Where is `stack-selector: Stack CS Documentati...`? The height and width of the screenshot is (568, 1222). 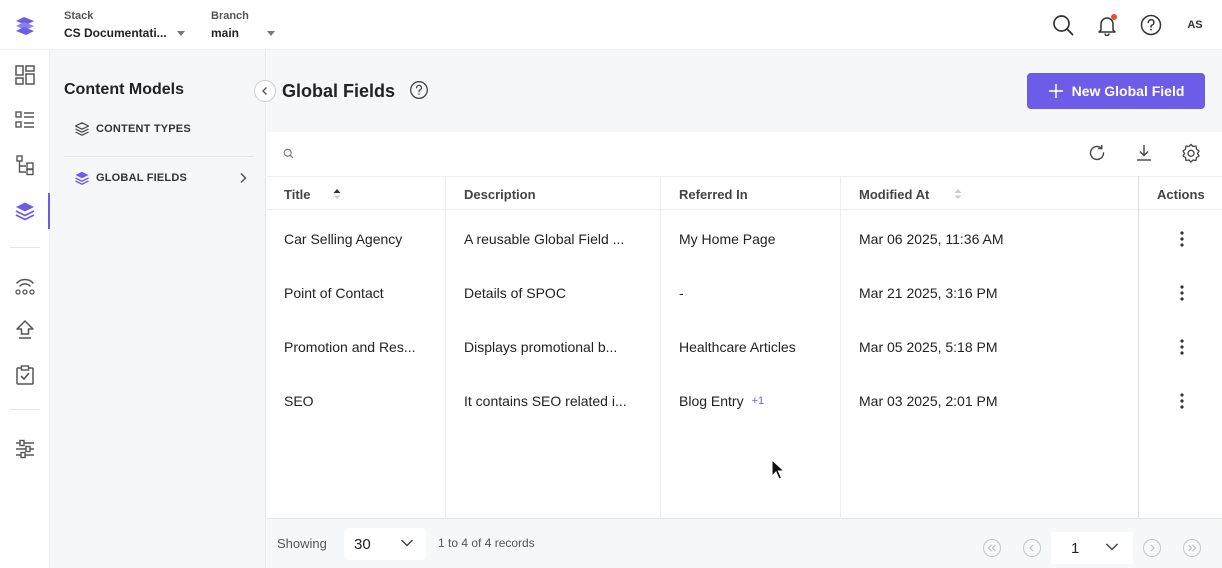 stack-selector: Stack CS Documentati... is located at coordinates (124, 25).